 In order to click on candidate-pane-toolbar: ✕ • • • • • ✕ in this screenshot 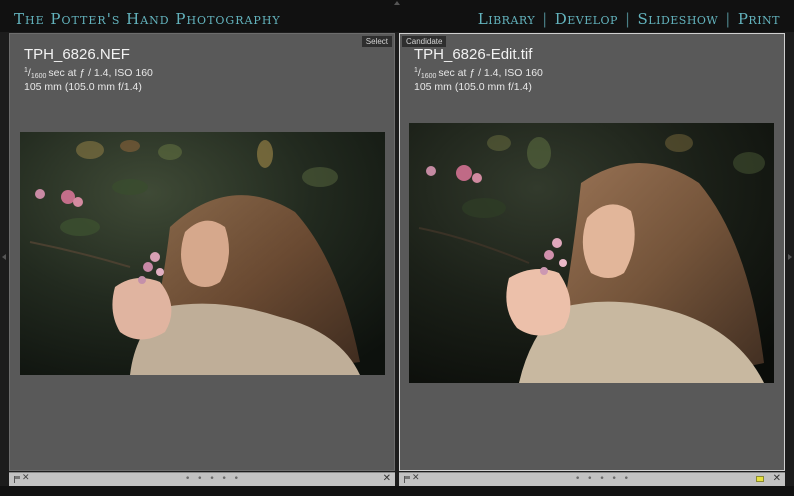, I will do `click(592, 479)`.